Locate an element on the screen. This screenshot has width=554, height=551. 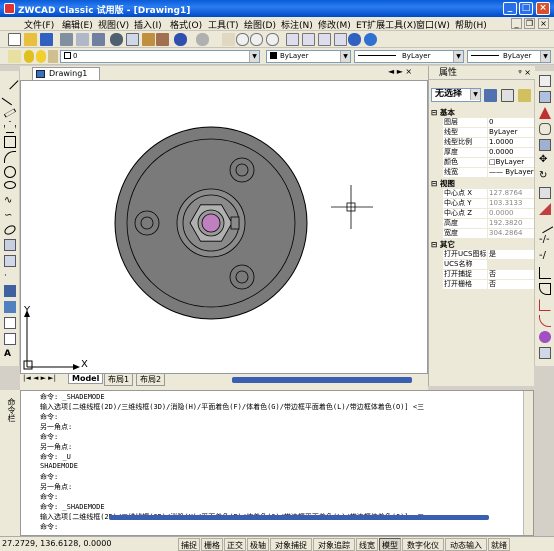
plot-icon is located at coordinates (98, 39).